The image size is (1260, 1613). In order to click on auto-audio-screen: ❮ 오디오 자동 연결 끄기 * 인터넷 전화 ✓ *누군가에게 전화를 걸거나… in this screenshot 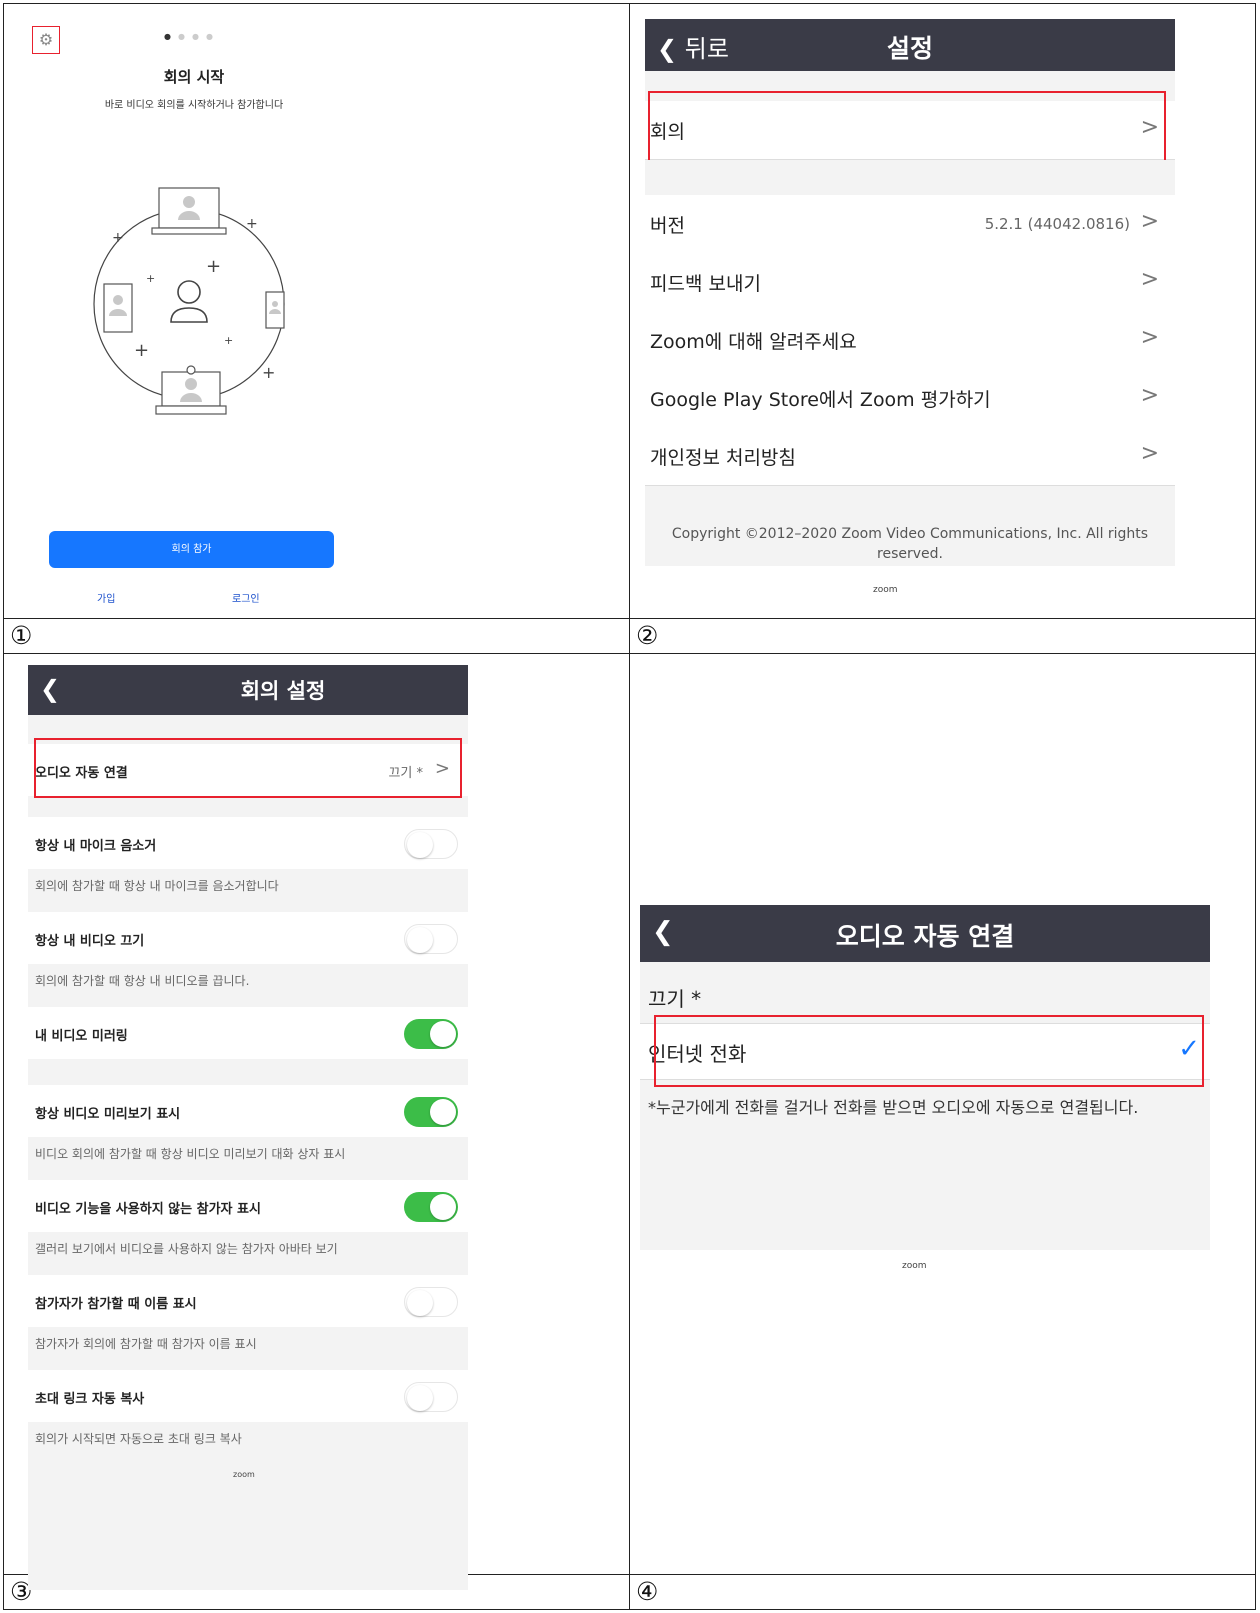, I will do `click(925, 1088)`.